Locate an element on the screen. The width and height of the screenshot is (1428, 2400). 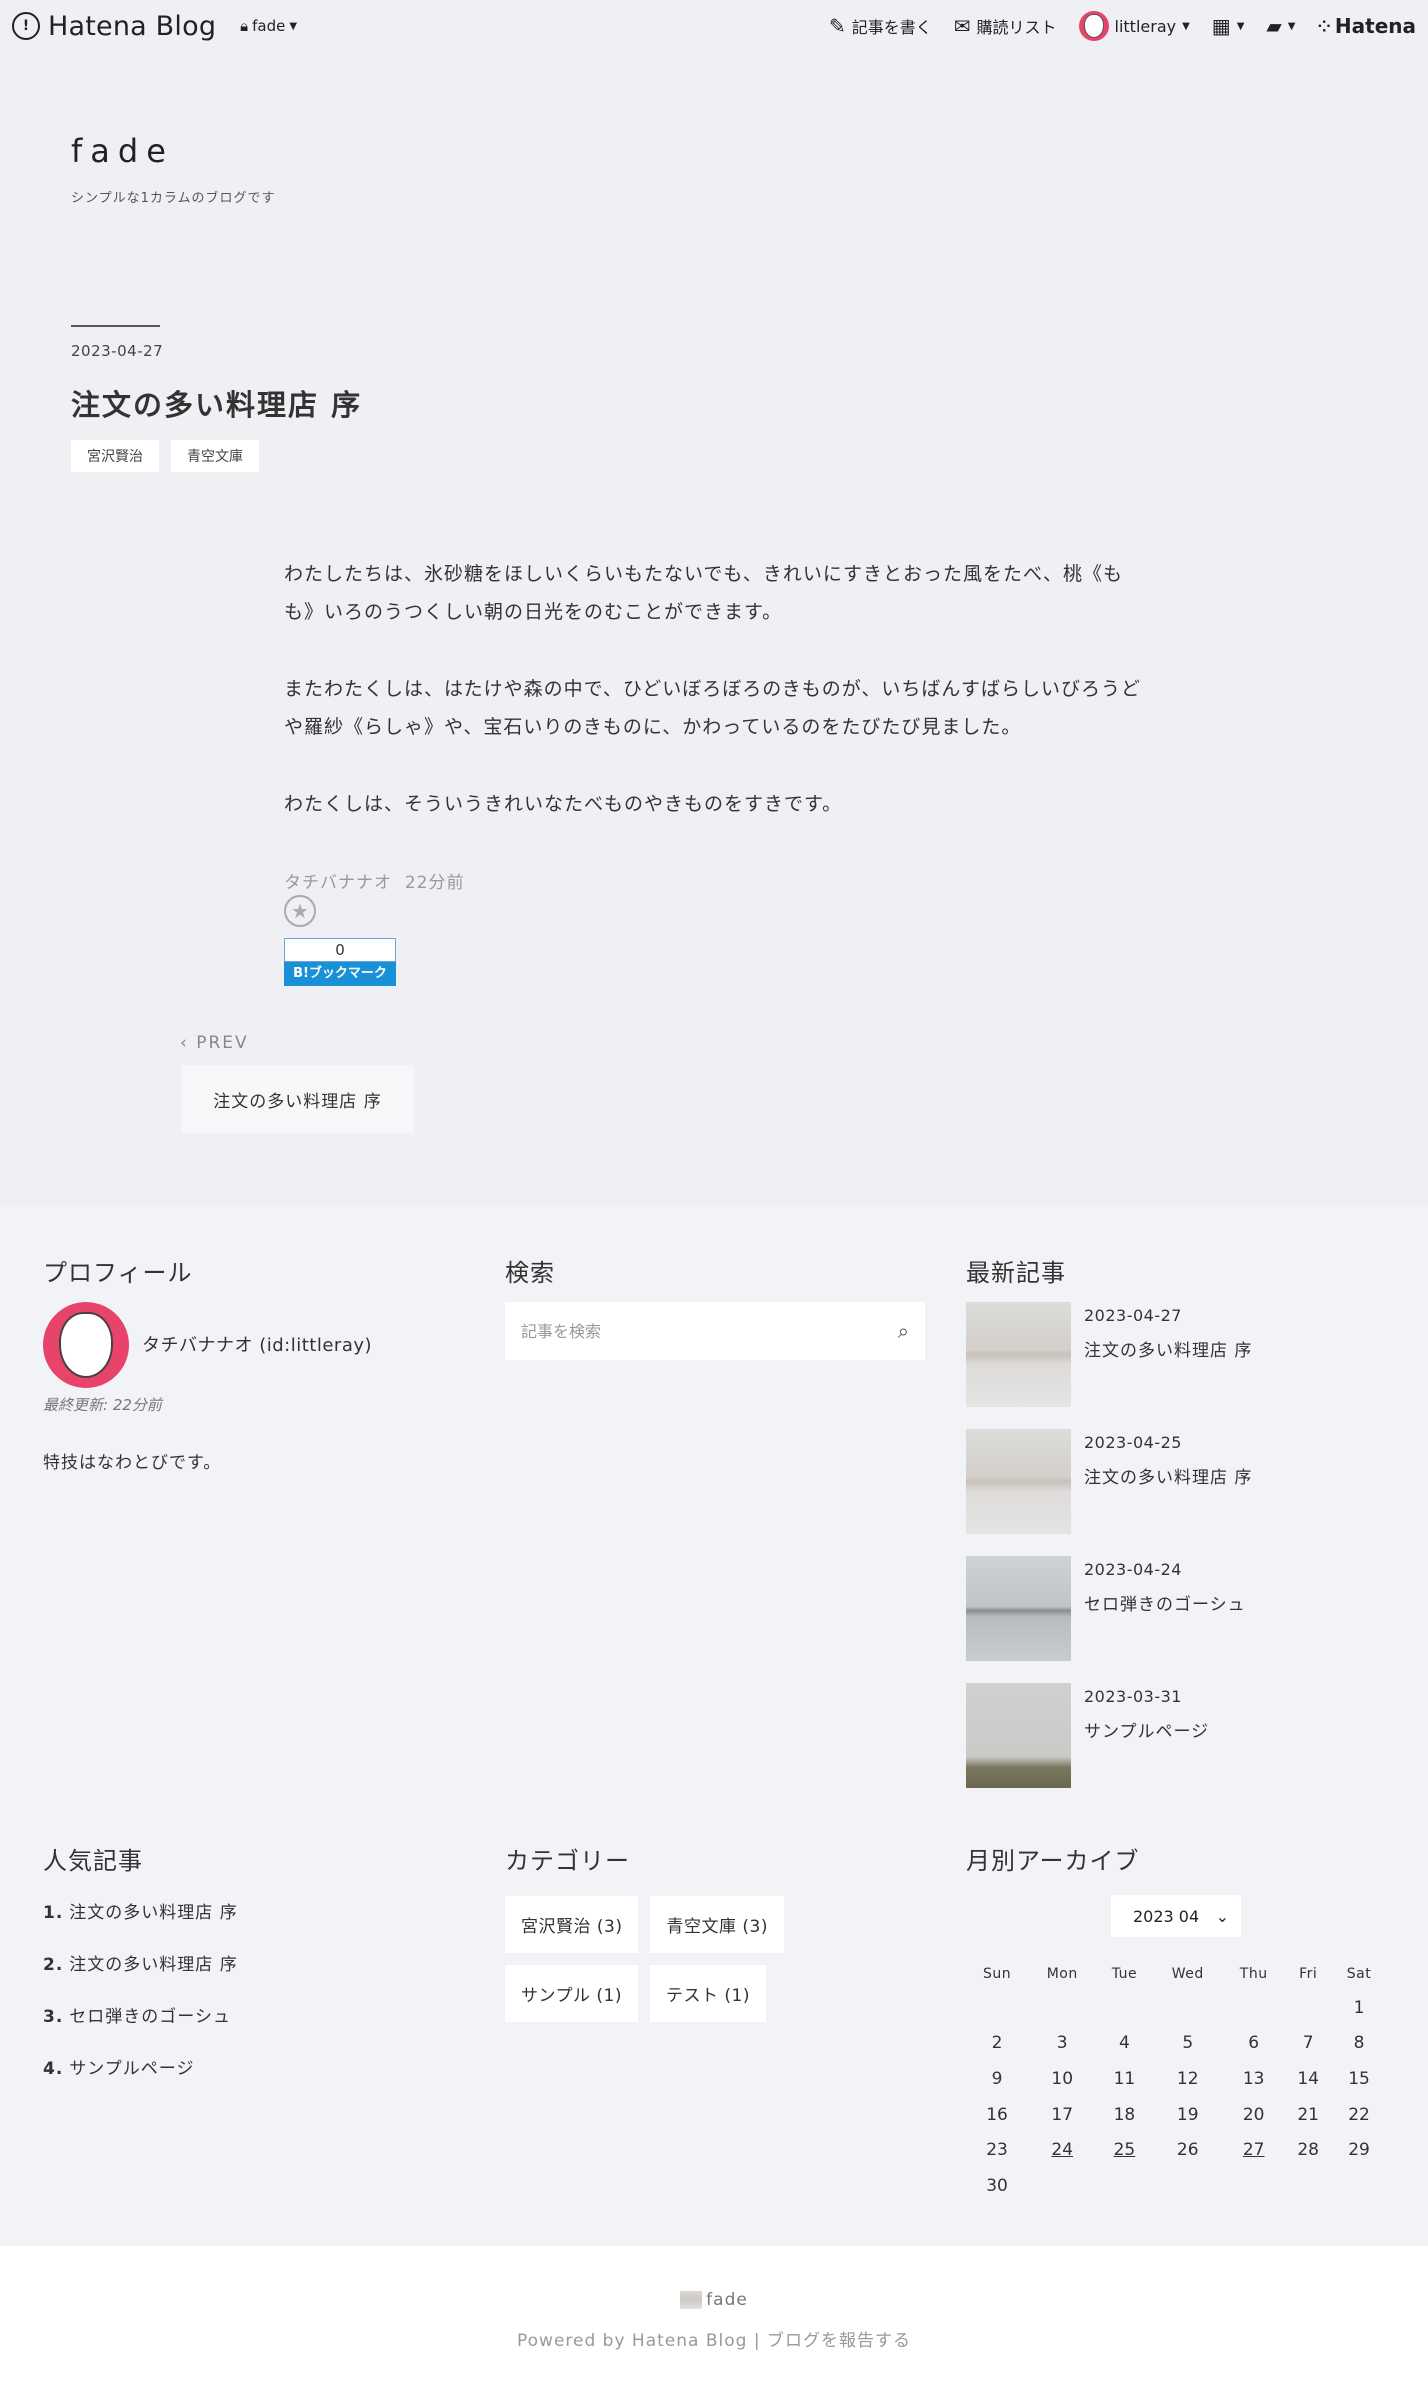
archive-heading: 月別アーカイブ is located at coordinates (1053, 1861).